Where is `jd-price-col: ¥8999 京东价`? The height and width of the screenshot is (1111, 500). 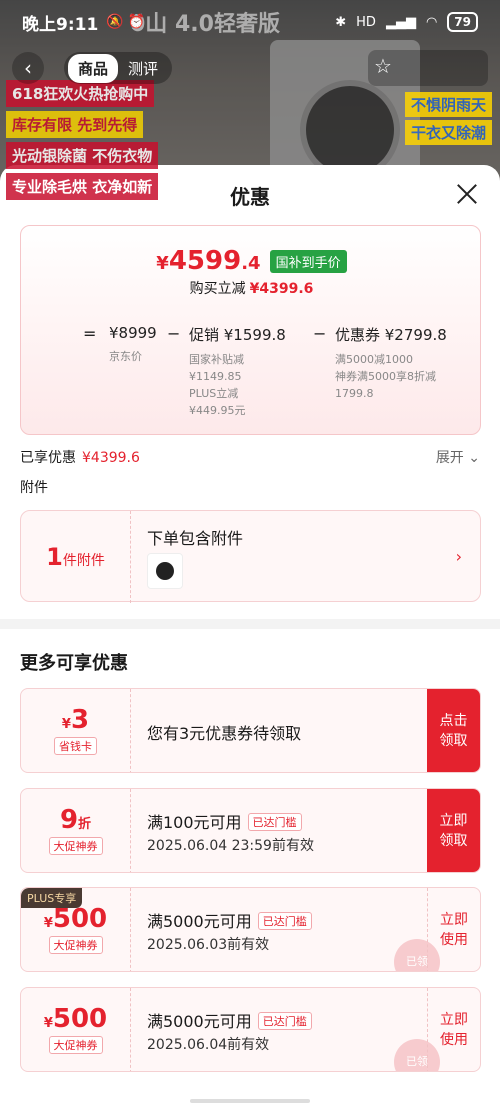 jd-price-col: ¥8999 京东价 is located at coordinates (133, 344).